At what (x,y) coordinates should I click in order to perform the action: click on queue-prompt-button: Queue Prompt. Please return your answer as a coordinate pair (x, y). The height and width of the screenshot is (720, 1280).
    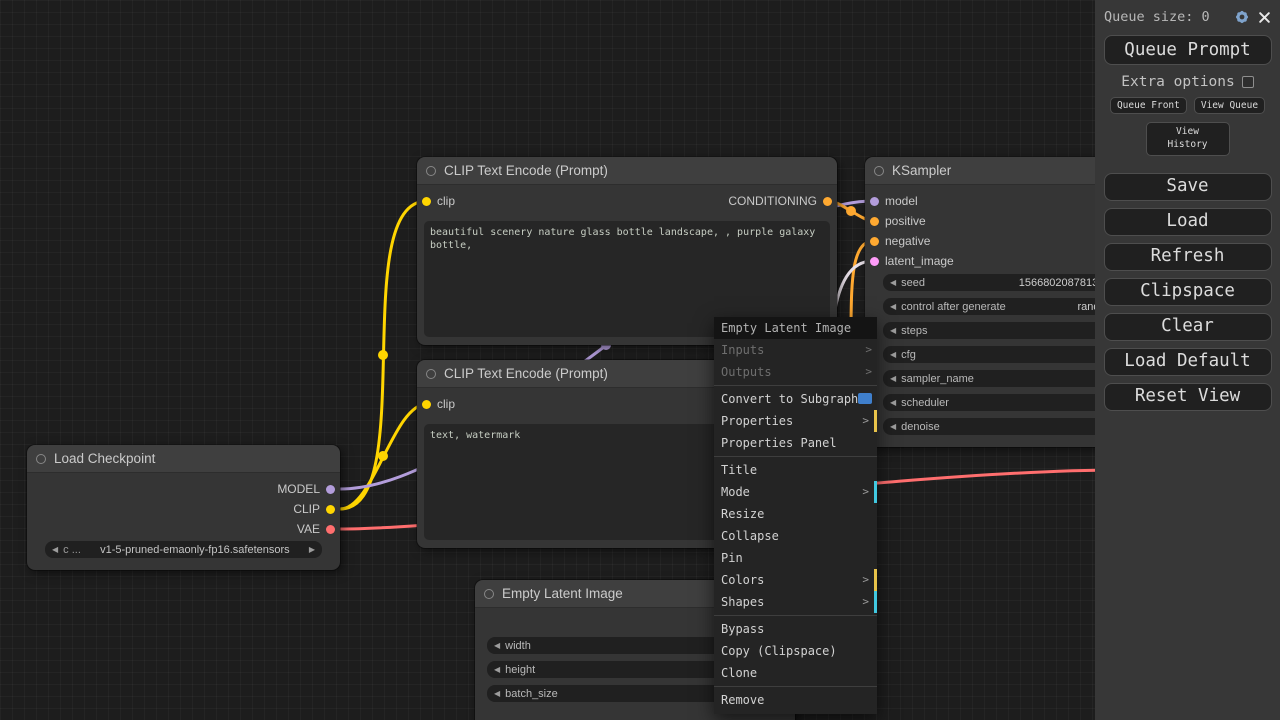
    Looking at the image, I should click on (1187, 50).